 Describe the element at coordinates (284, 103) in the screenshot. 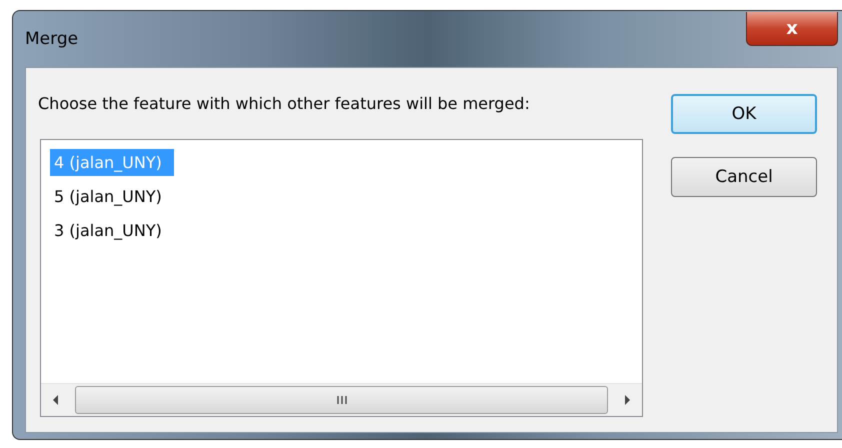

I see `prompt-text: Choose the feature with which other features will be merged:` at that location.